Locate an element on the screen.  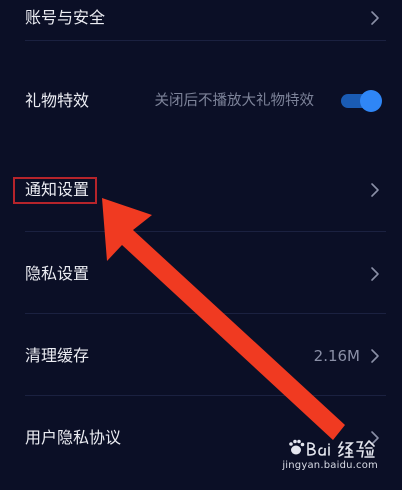
divider is located at coordinates (205, 40).